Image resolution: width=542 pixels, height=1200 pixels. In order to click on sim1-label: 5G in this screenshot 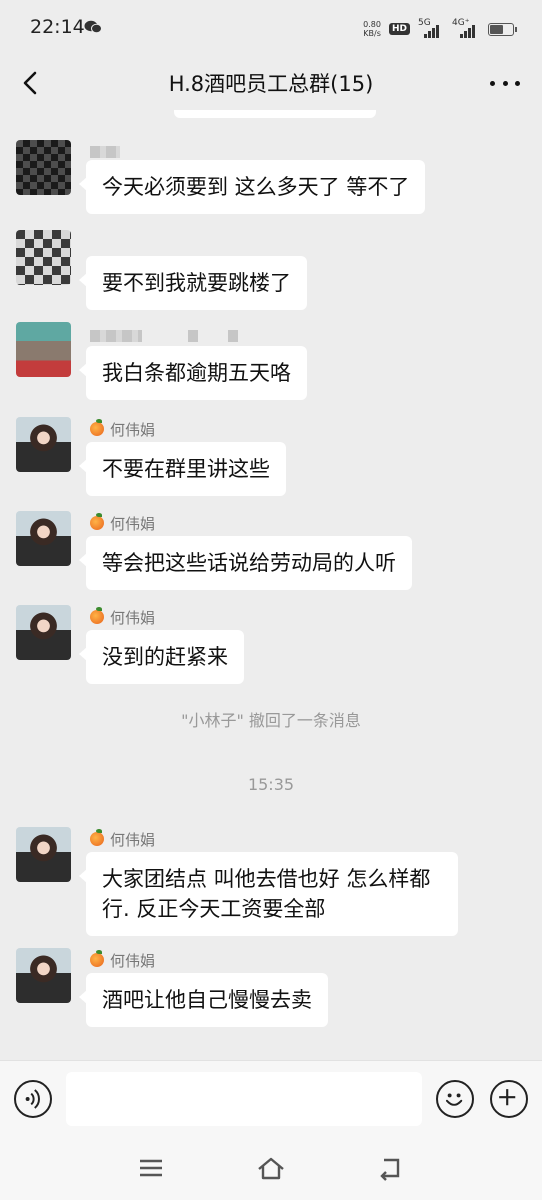, I will do `click(424, 23)`.